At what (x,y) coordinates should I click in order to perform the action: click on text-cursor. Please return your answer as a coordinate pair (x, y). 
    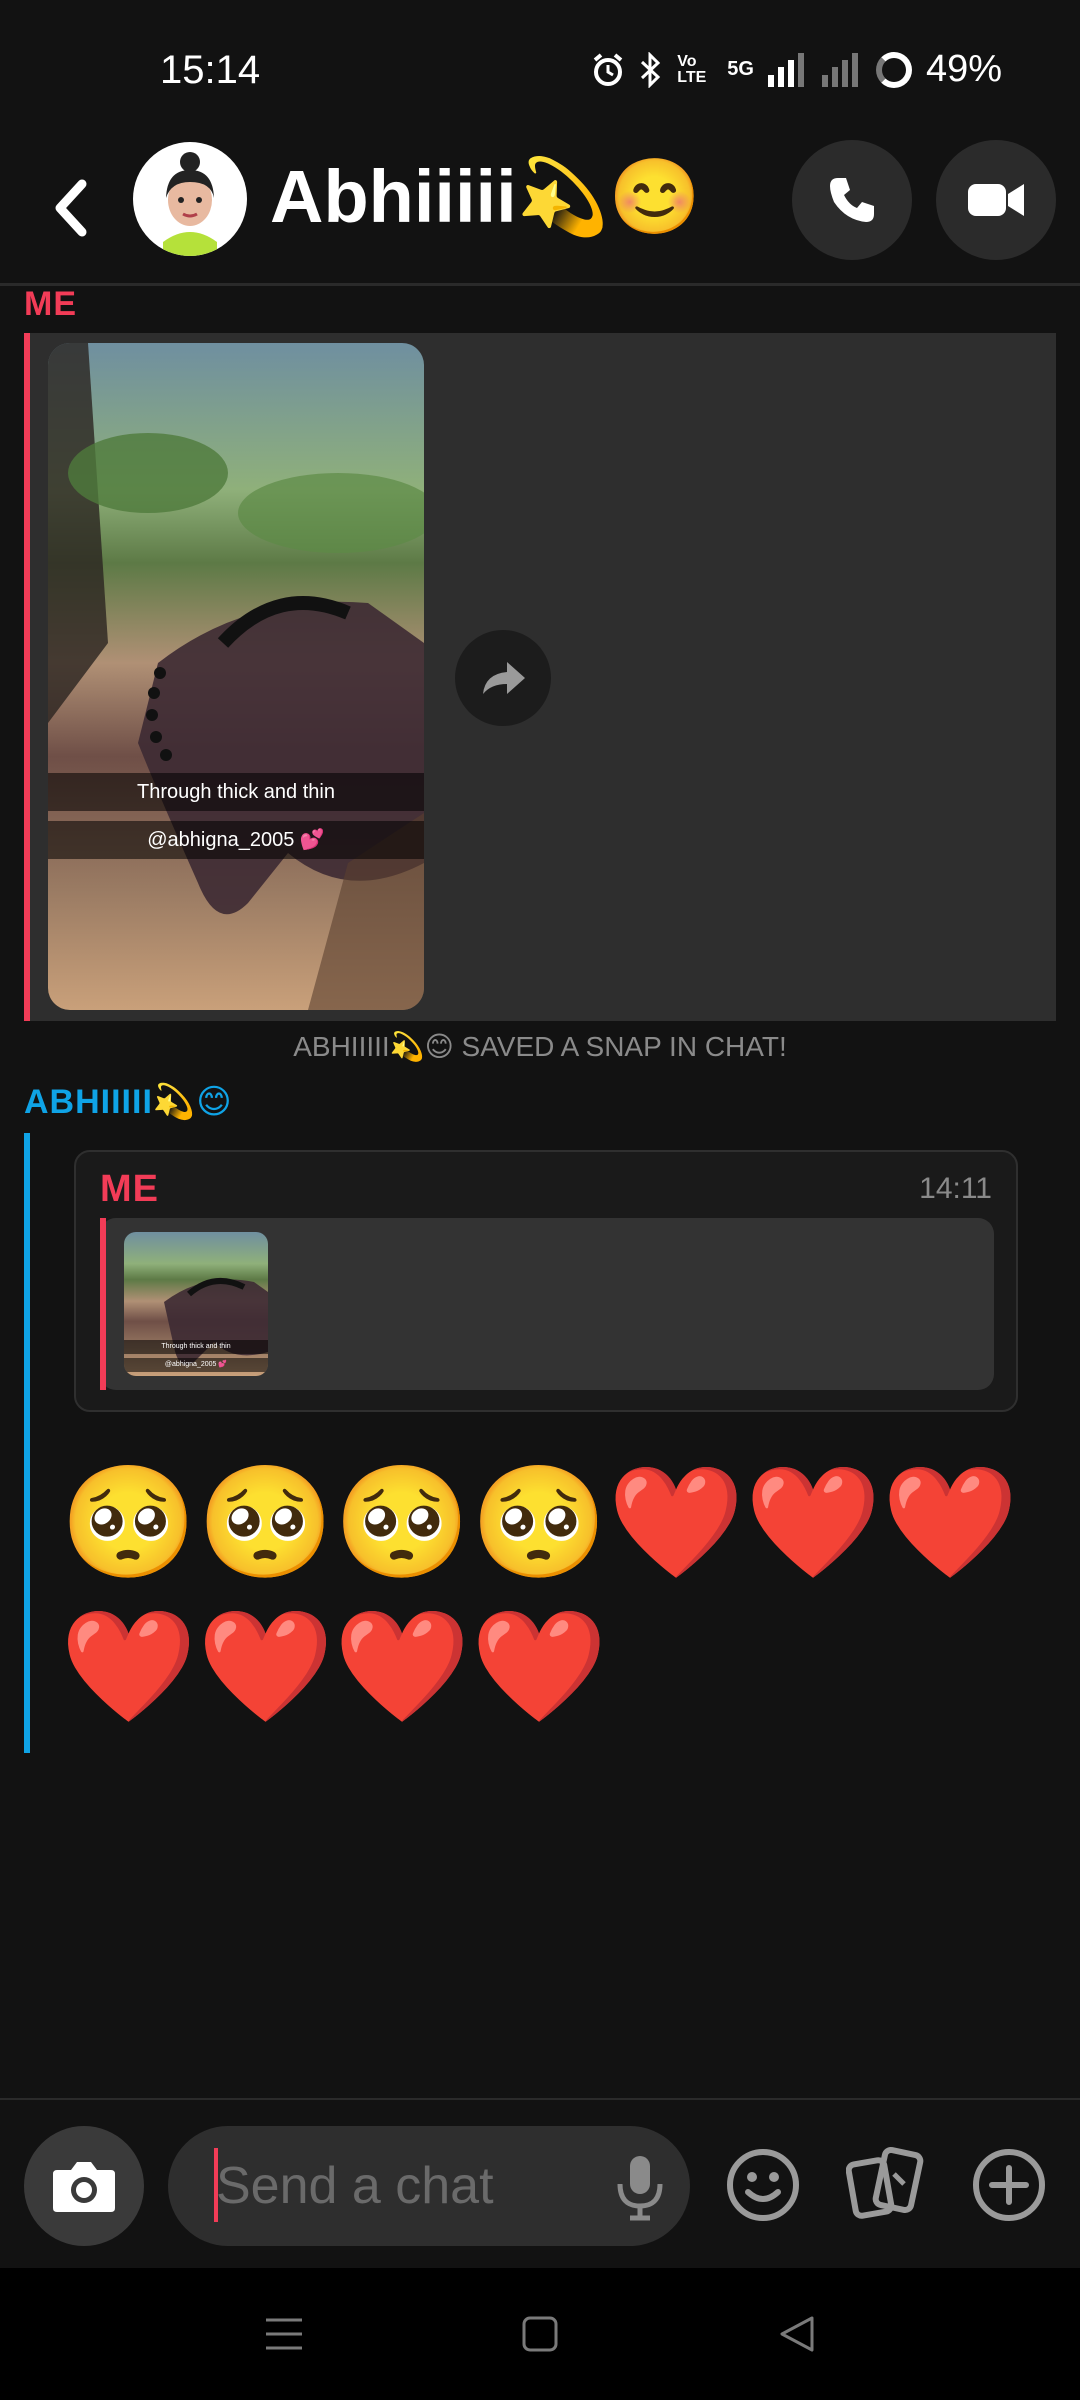
    Looking at the image, I should click on (216, 2185).